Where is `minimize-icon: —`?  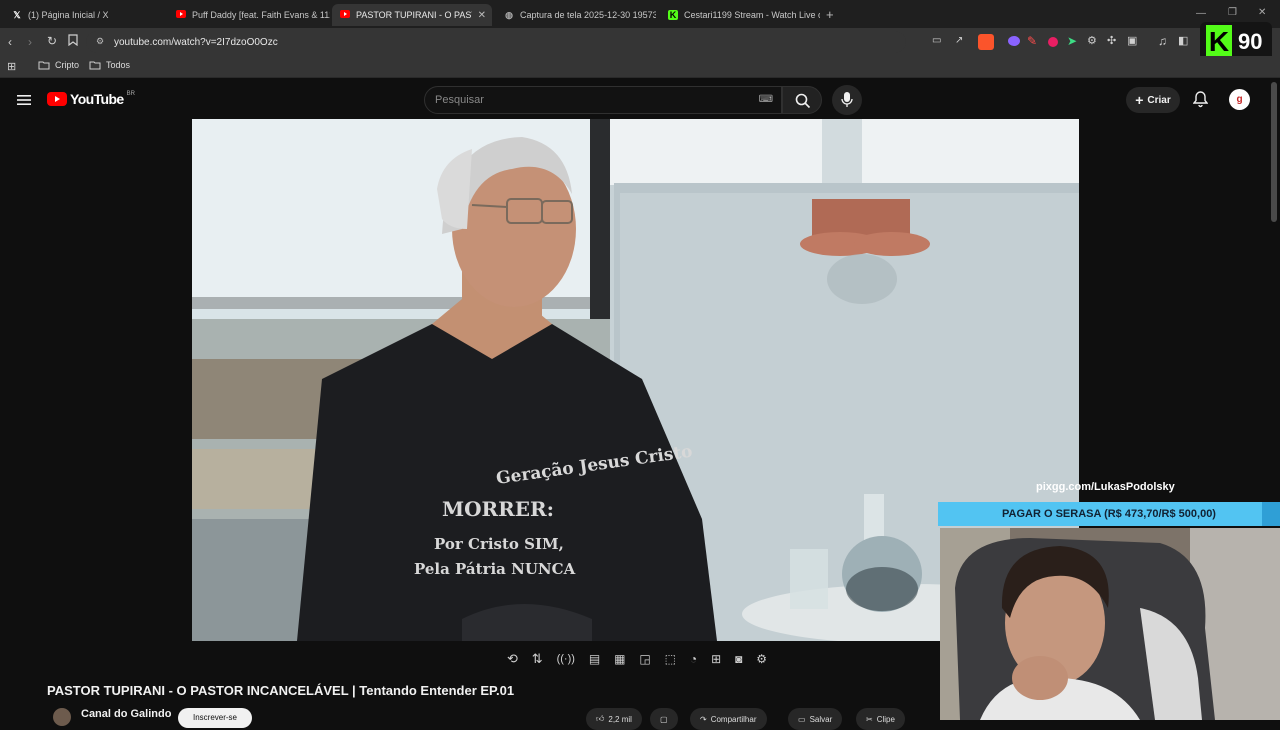
minimize-icon: — is located at coordinates (1201, 13).